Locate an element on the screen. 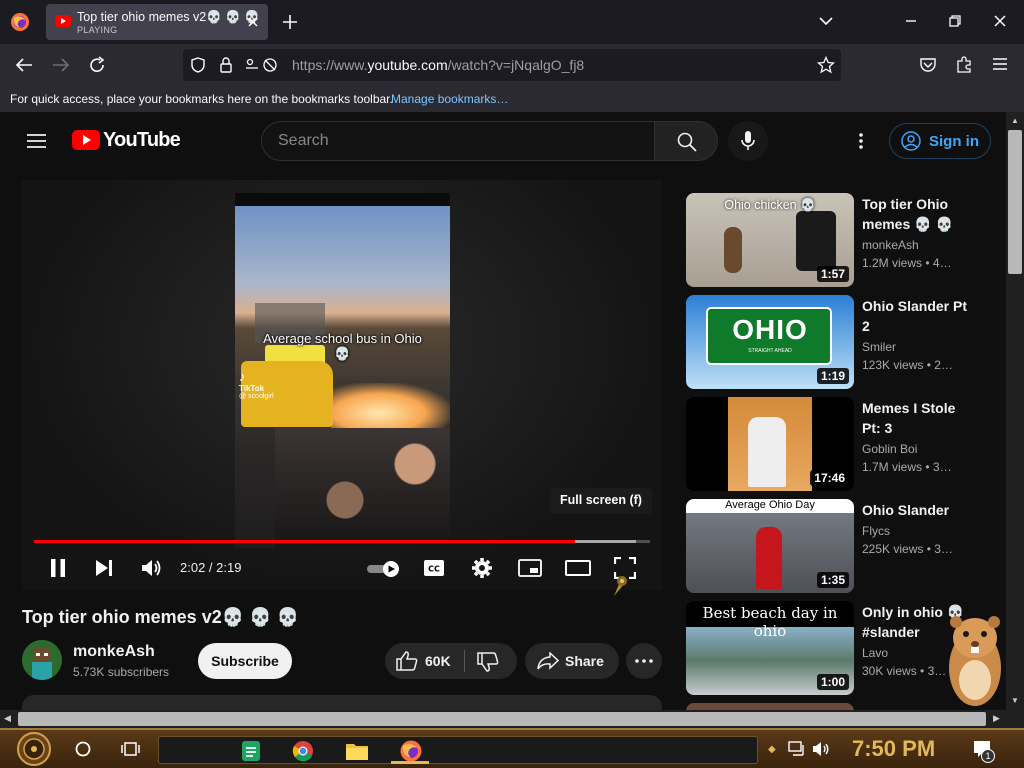 The width and height of the screenshot is (1024, 768). taskbar-clock: 7:50 PM is located at coordinates (893, 749).